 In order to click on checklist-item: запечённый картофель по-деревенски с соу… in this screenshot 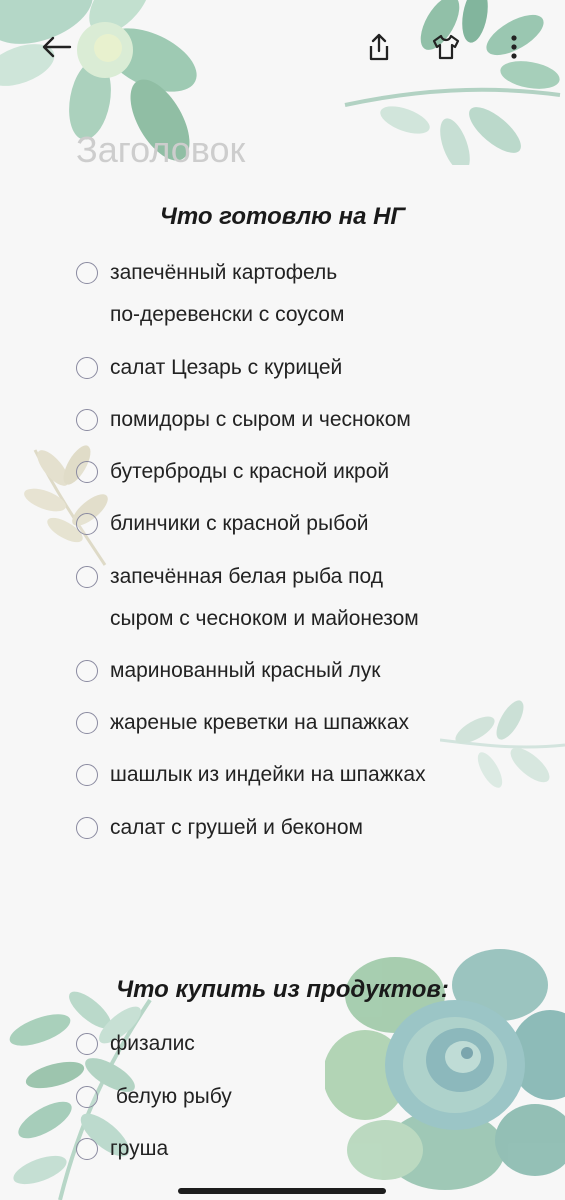, I will do `click(210, 298)`.